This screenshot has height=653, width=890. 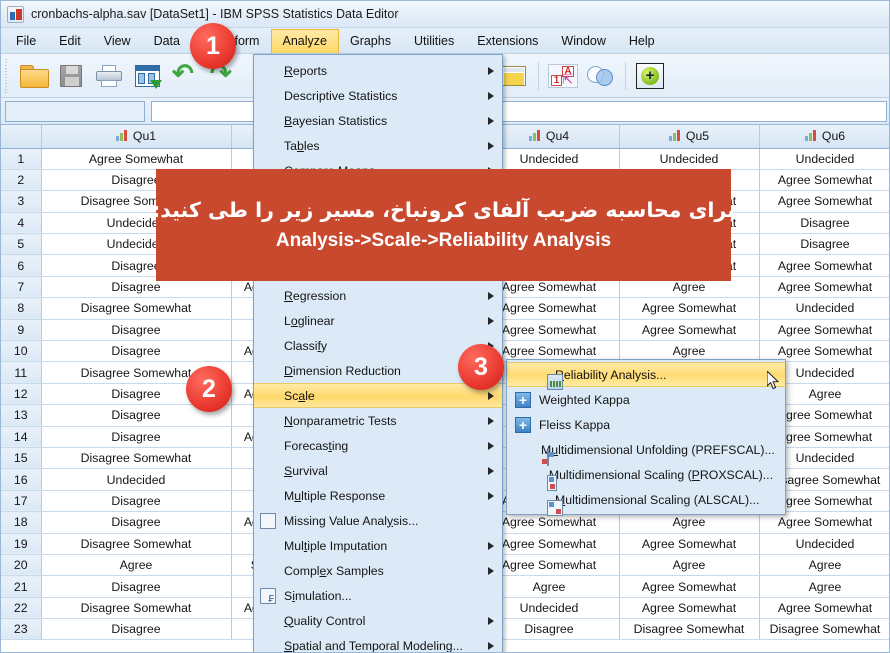 What do you see at coordinates (21, 265) in the screenshot?
I see `row-number: 6` at bounding box center [21, 265].